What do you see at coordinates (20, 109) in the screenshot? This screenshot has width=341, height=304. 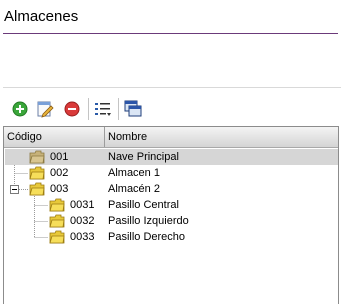 I see `add-icon` at bounding box center [20, 109].